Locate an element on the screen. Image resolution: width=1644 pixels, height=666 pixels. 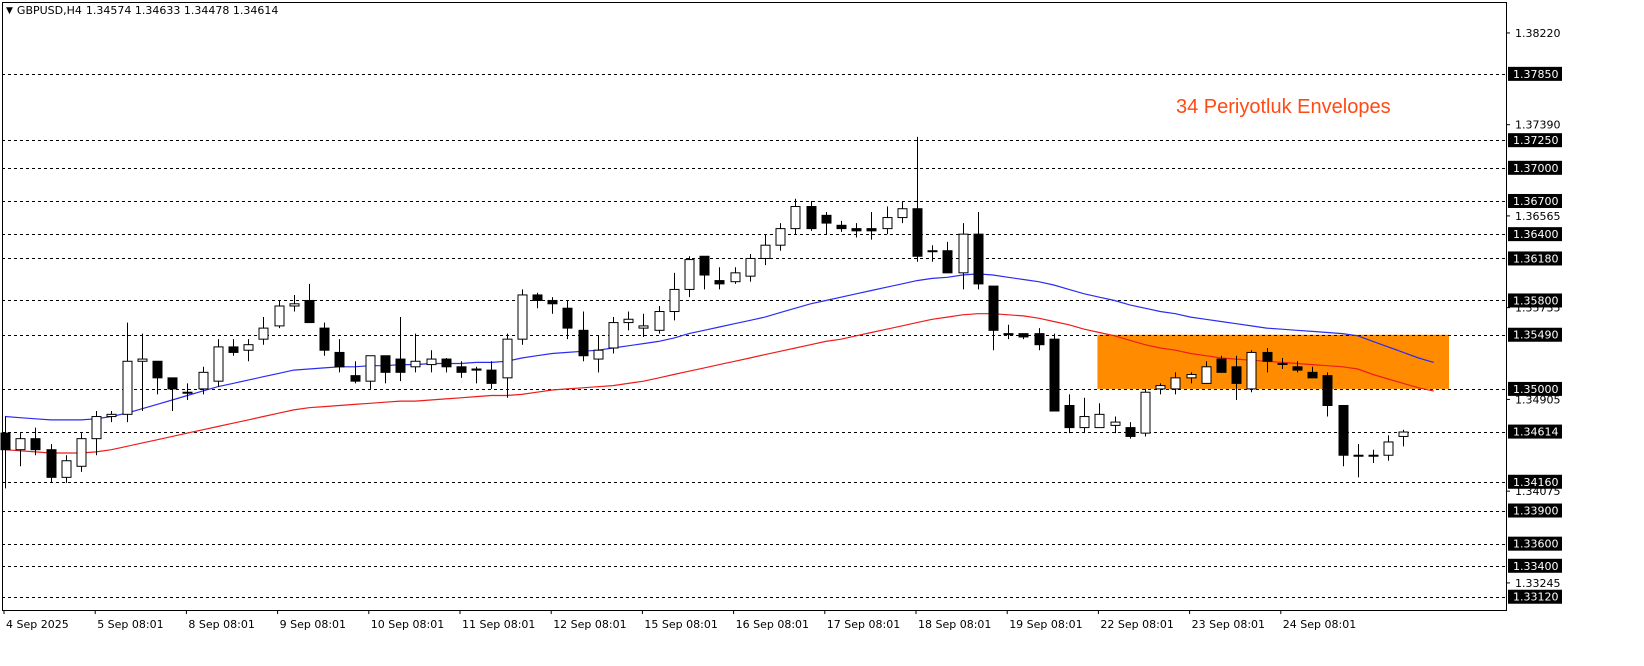
level-price-tag: 1.35000 is located at coordinates (1535, 388).